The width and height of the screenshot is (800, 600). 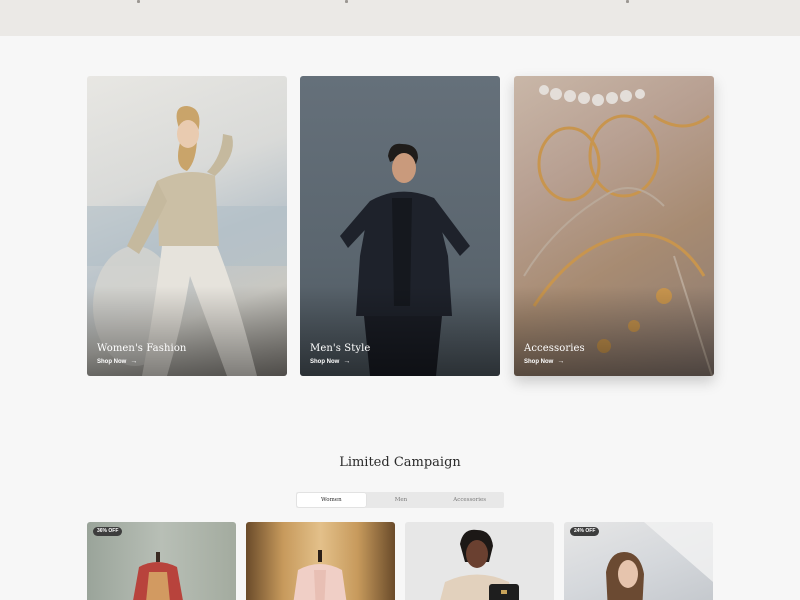 What do you see at coordinates (400, 18) in the screenshot?
I see `top-nav-bar` at bounding box center [400, 18].